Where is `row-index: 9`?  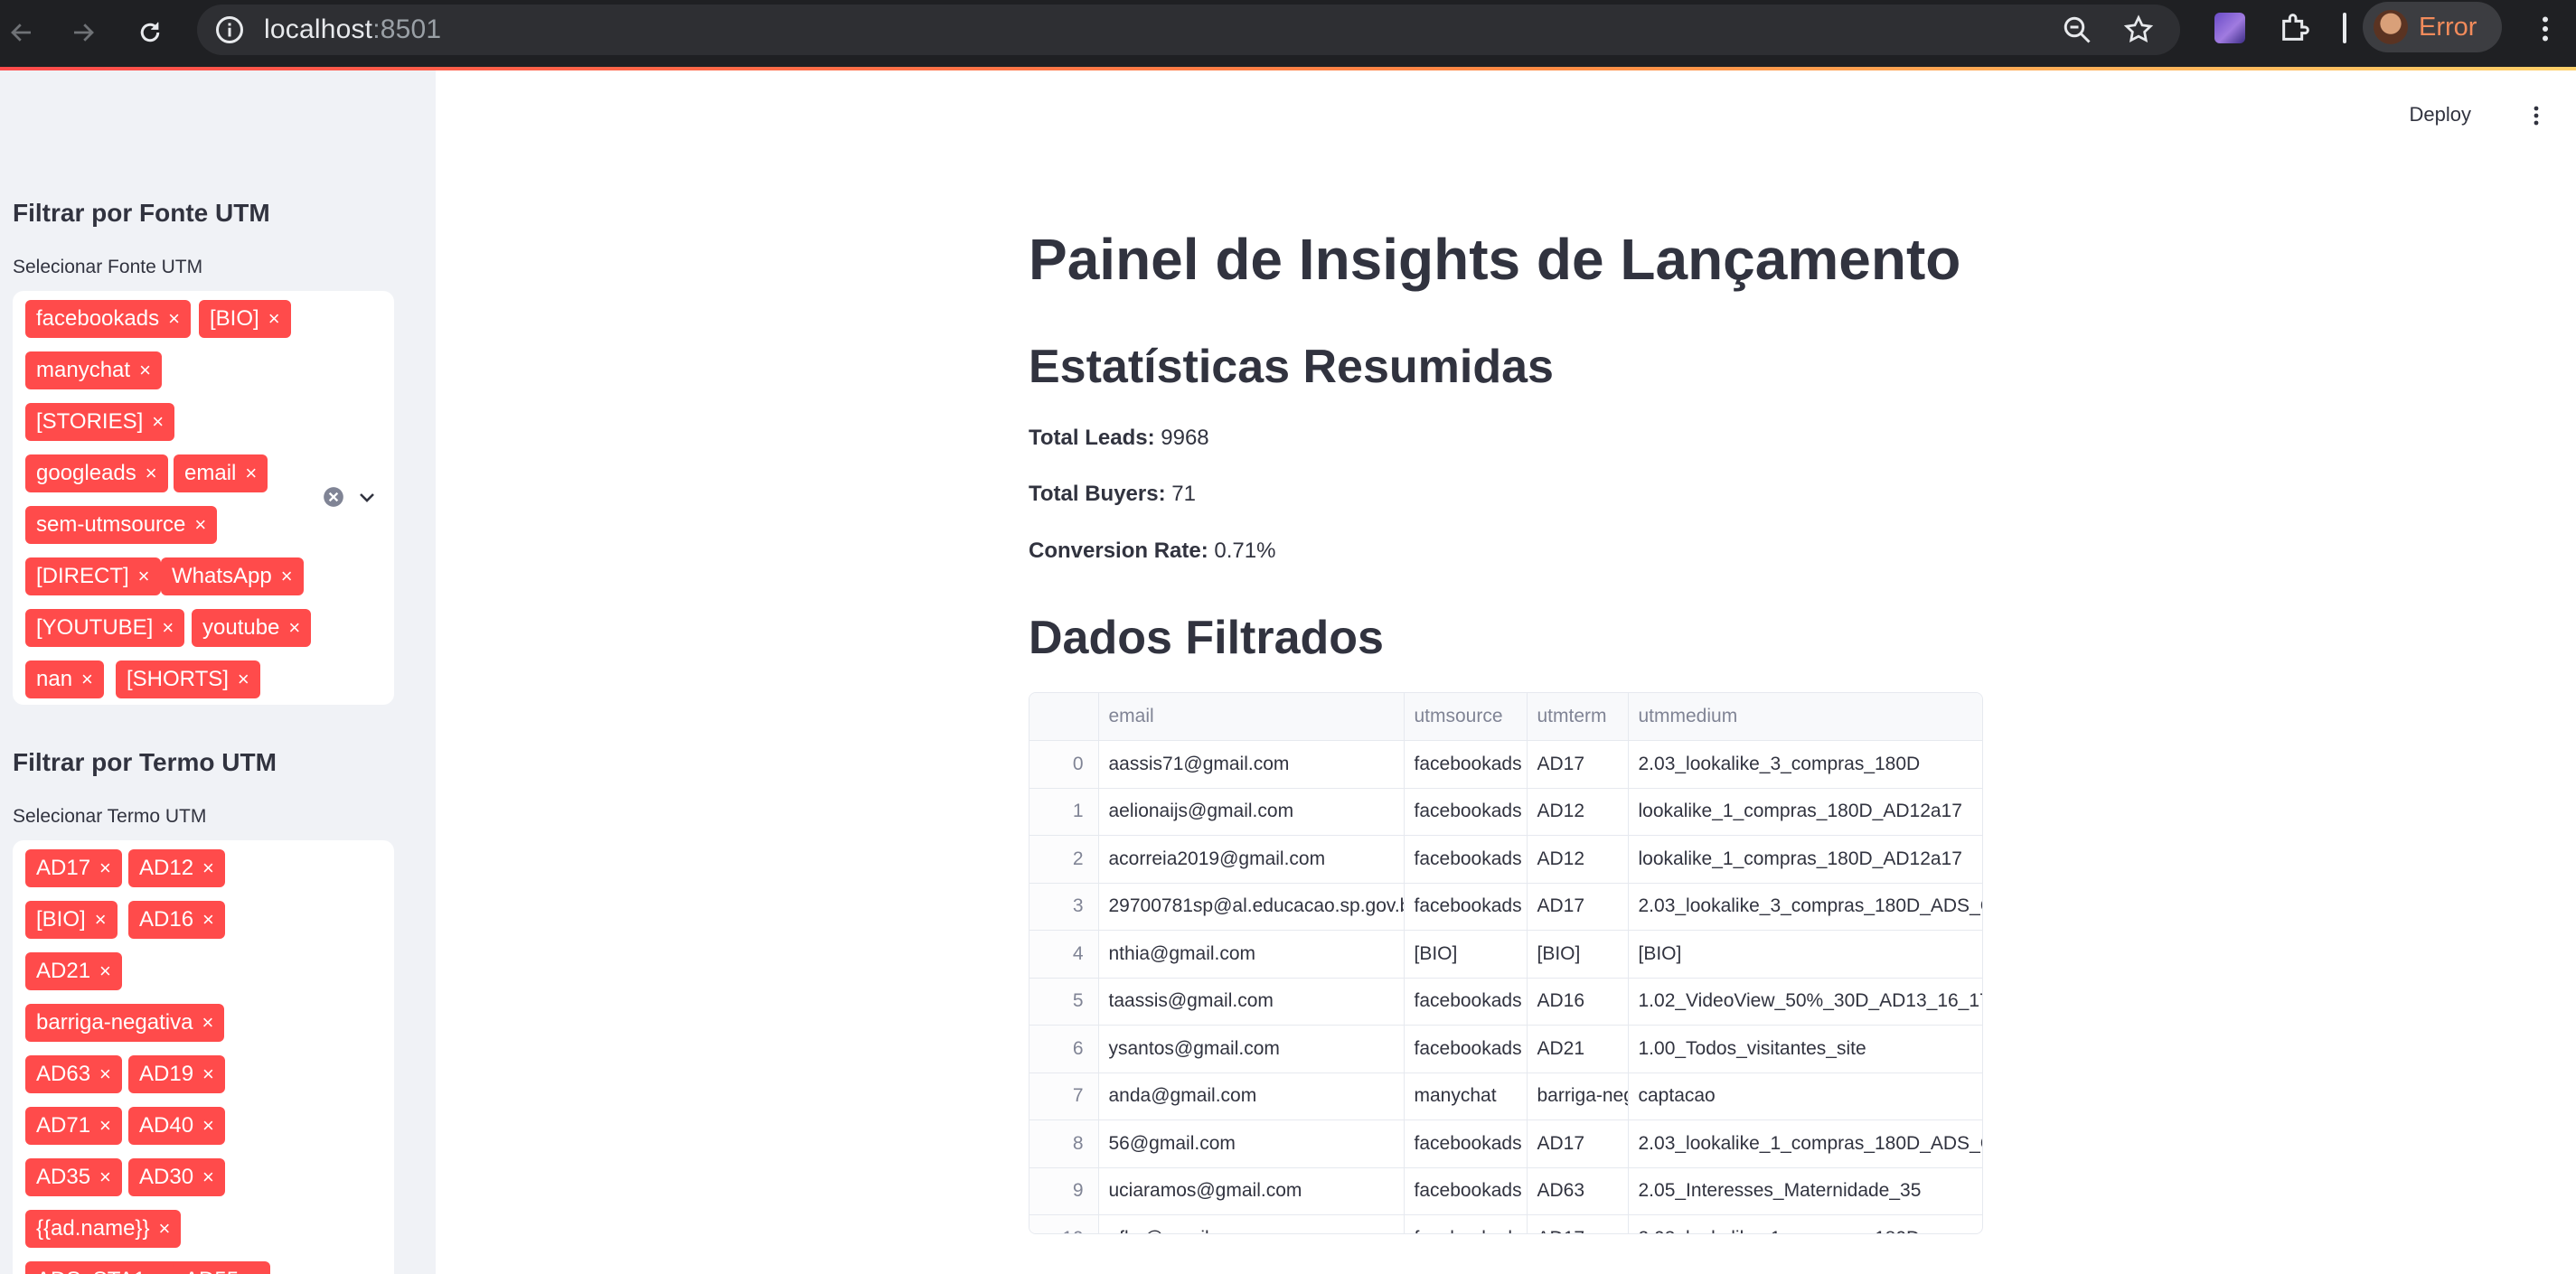
row-index: 9 is located at coordinates (1064, 1191).